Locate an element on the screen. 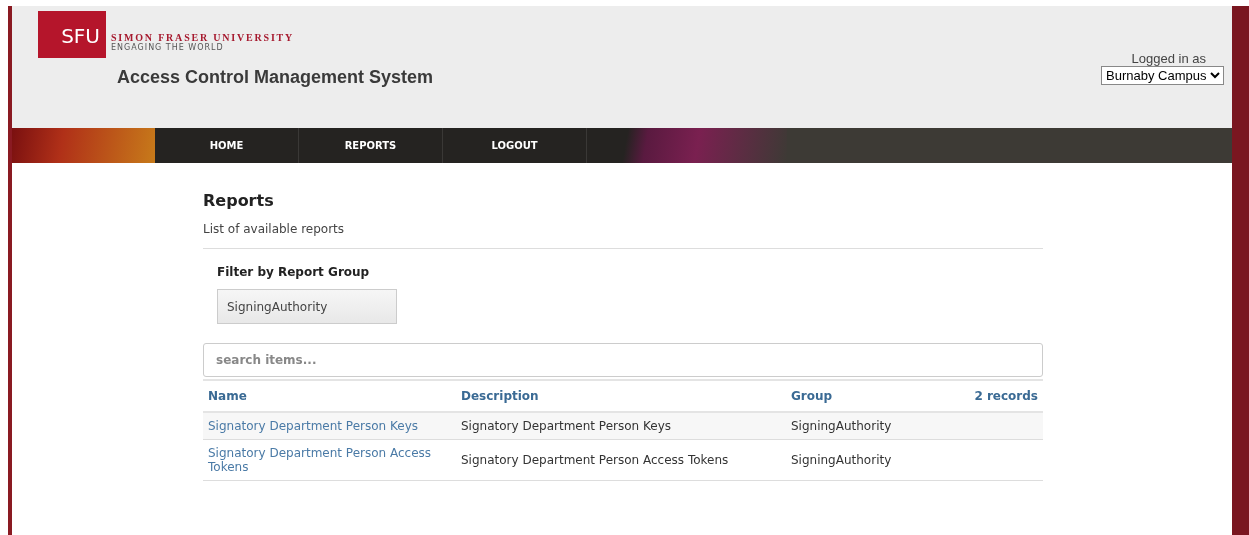 This screenshot has width=1249, height=535. filter-label: Filter by Report Group is located at coordinates (294, 272).